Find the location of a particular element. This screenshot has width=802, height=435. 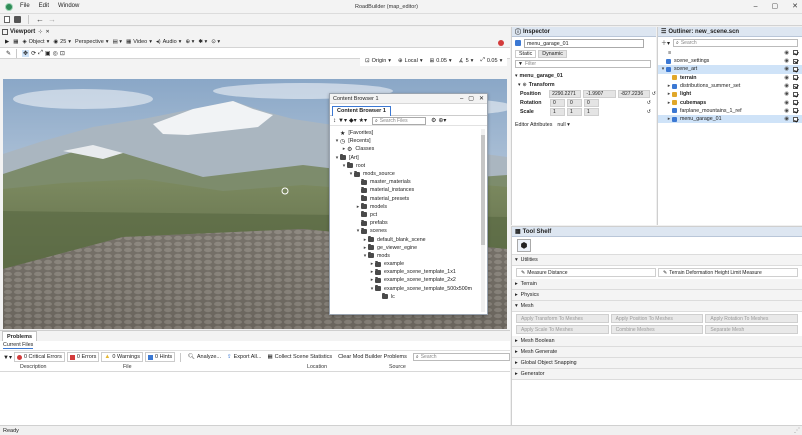

cb-tree-item: ▸ models is located at coordinates (405, 207).